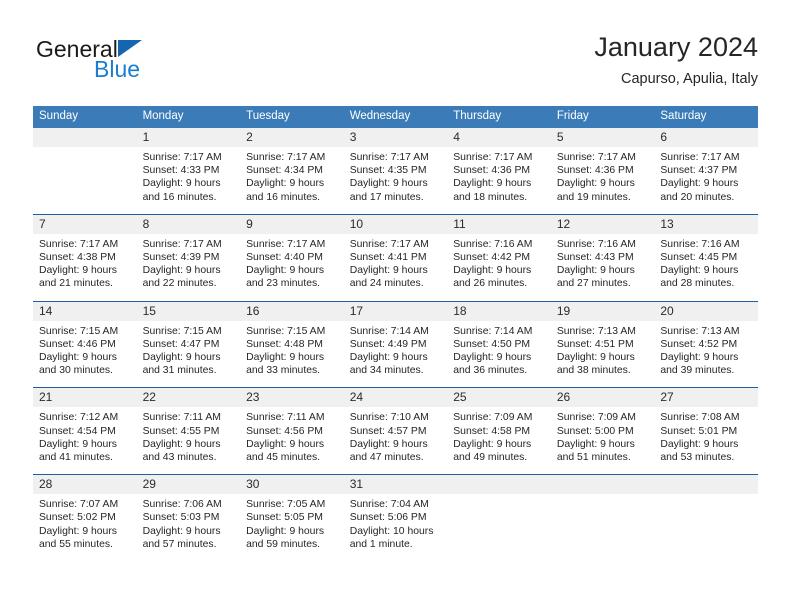 This screenshot has height=612, width=792. Describe the element at coordinates (395, 137) in the screenshot. I see `day-number: 3` at that location.